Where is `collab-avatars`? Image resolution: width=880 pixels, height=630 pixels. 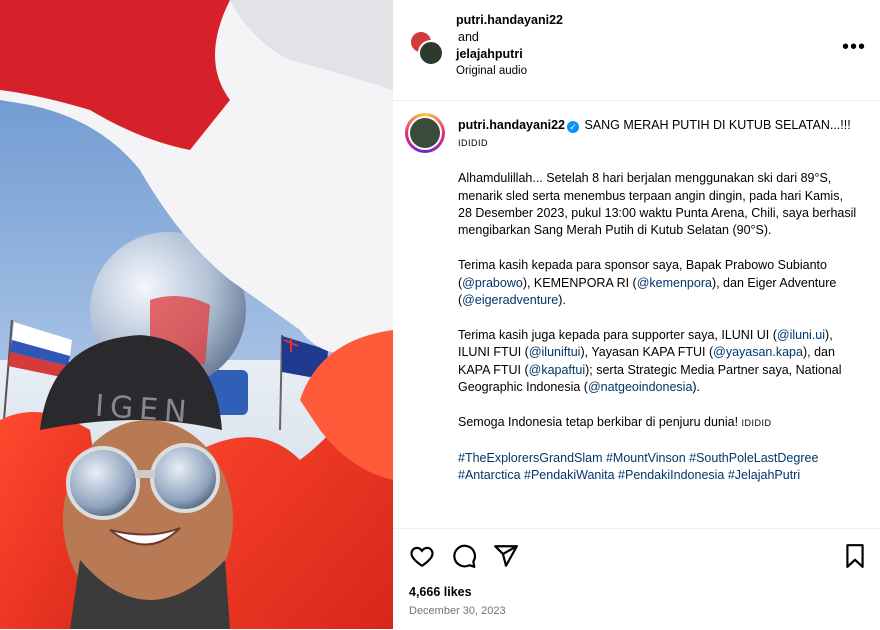 collab-avatars is located at coordinates (426, 48).